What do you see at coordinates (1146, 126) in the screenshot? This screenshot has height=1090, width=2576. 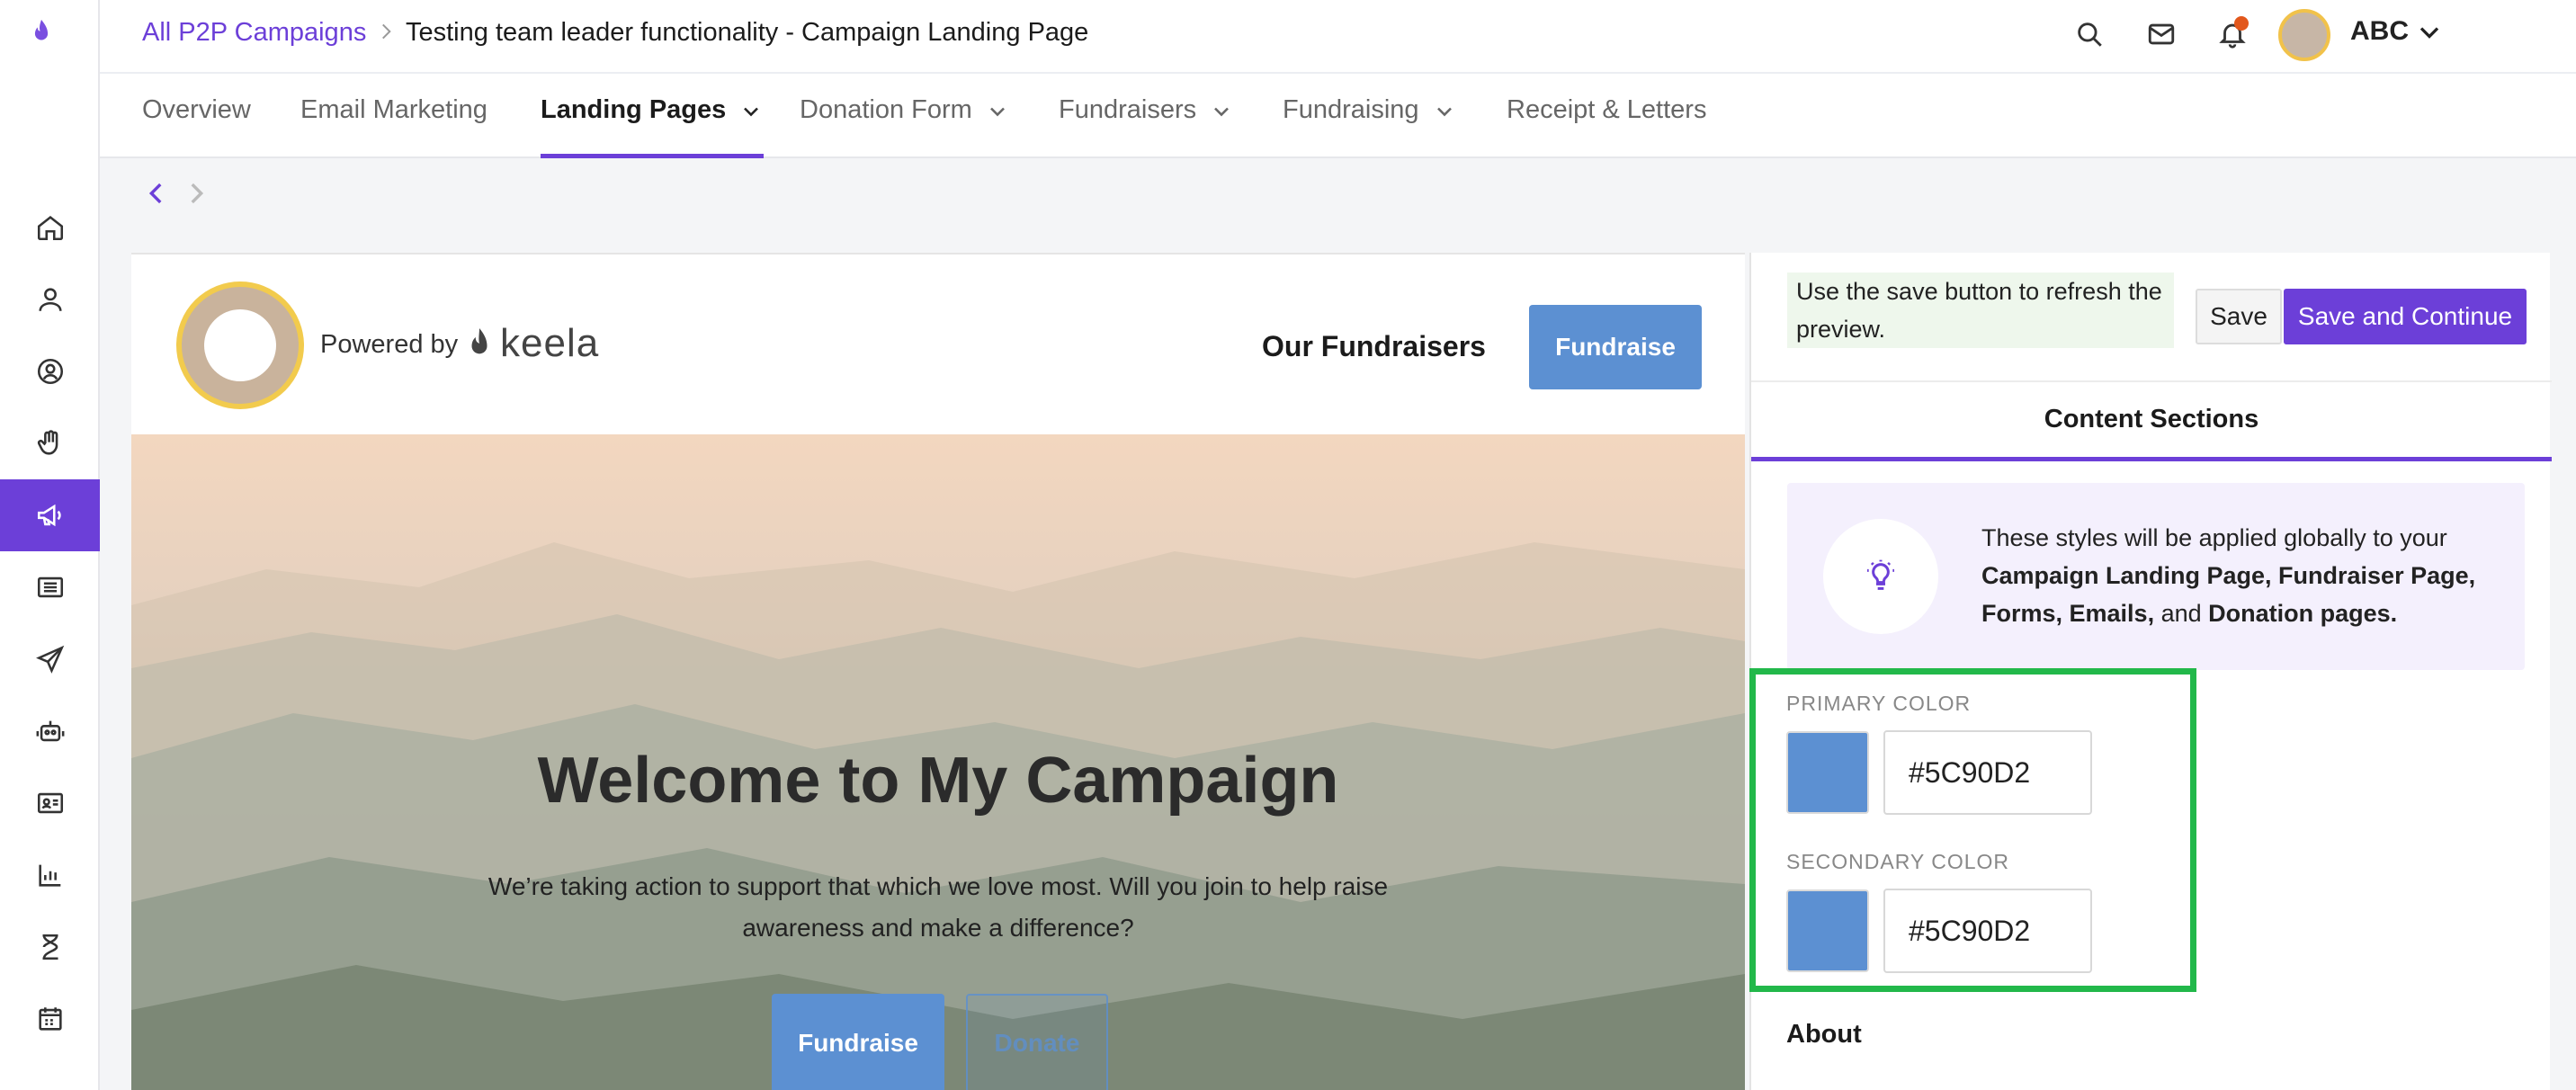 I see `tab-fundraisers: Fundraisers` at bounding box center [1146, 126].